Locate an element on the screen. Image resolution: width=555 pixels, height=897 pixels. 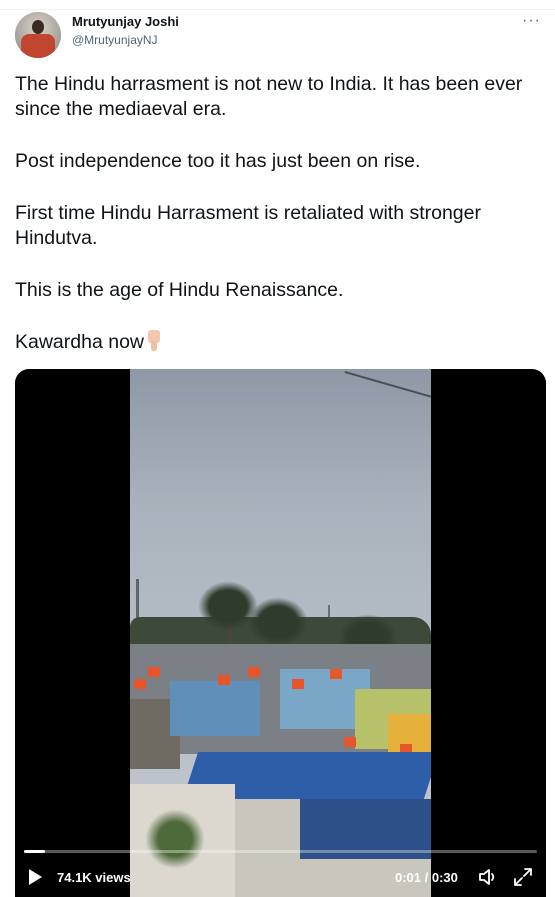
plant is located at coordinates (175, 839).